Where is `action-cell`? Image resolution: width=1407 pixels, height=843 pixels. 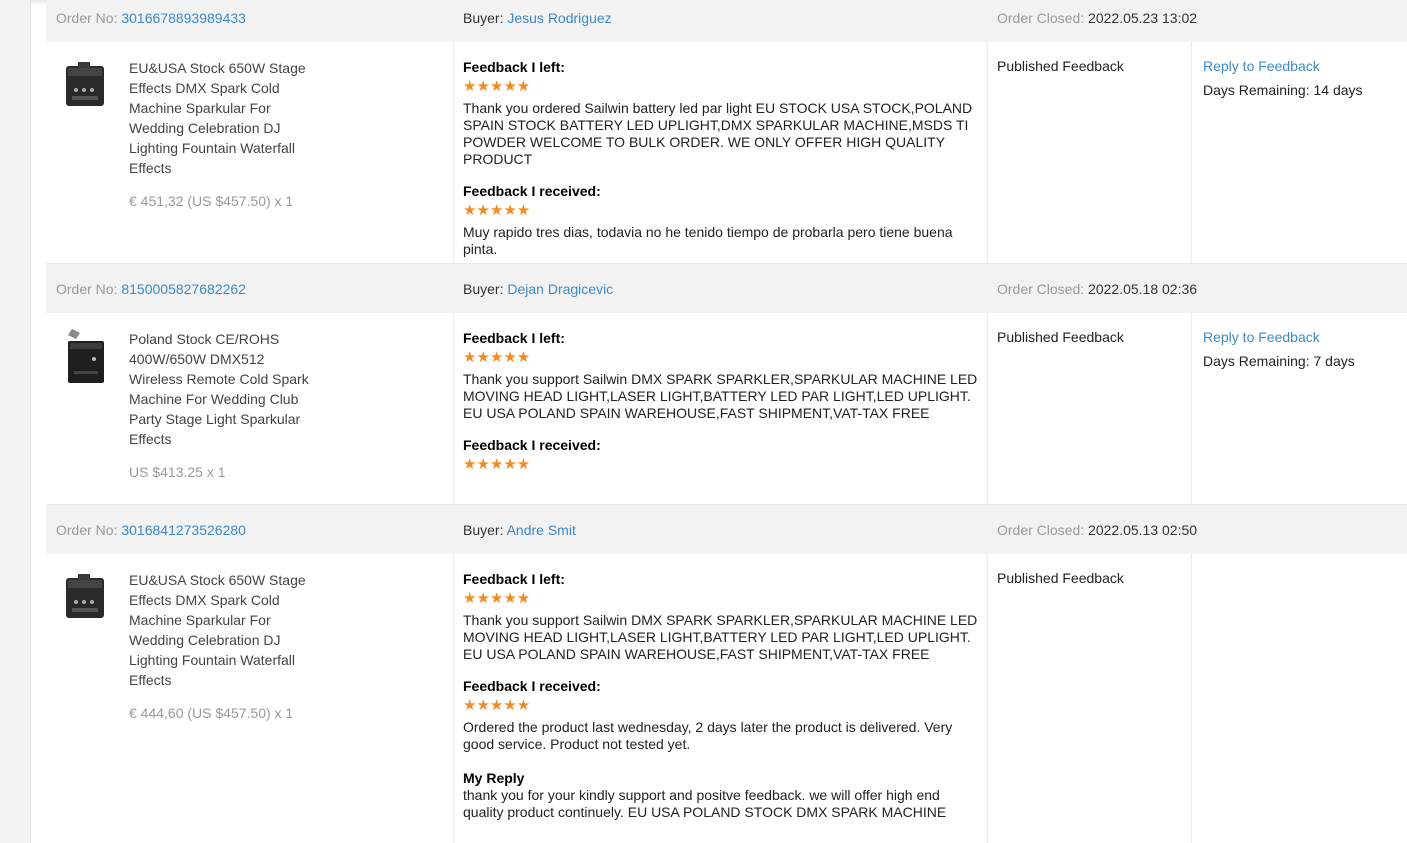 action-cell is located at coordinates (1299, 698).